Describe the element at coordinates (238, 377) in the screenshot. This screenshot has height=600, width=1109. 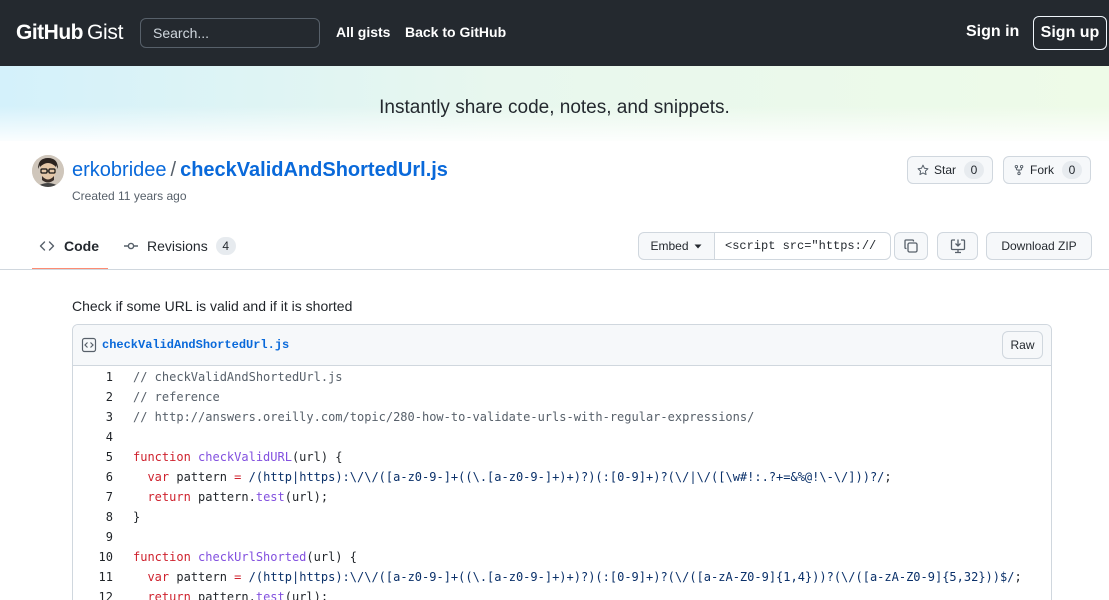
I see `line-code: // checkValidAndShortedUrl.js` at that location.